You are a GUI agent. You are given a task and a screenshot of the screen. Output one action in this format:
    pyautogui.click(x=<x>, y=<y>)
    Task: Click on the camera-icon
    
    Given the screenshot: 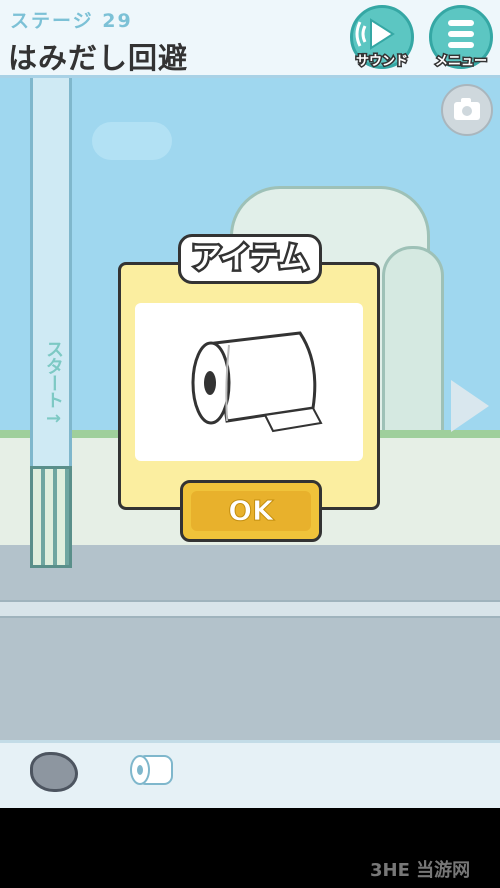 What is the action you would take?
    pyautogui.click(x=467, y=109)
    